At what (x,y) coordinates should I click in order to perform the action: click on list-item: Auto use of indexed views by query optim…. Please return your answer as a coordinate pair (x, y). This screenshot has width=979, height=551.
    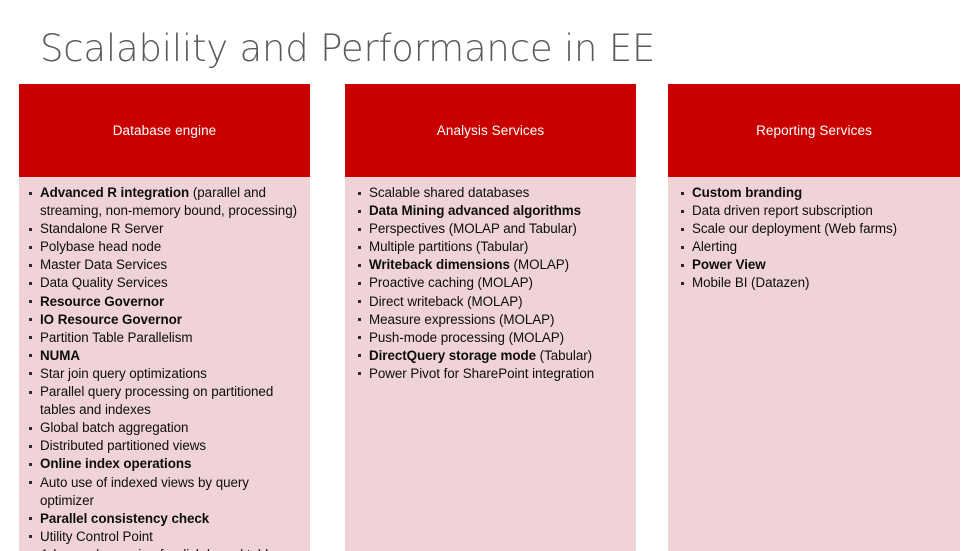
    Looking at the image, I should click on (164, 492).